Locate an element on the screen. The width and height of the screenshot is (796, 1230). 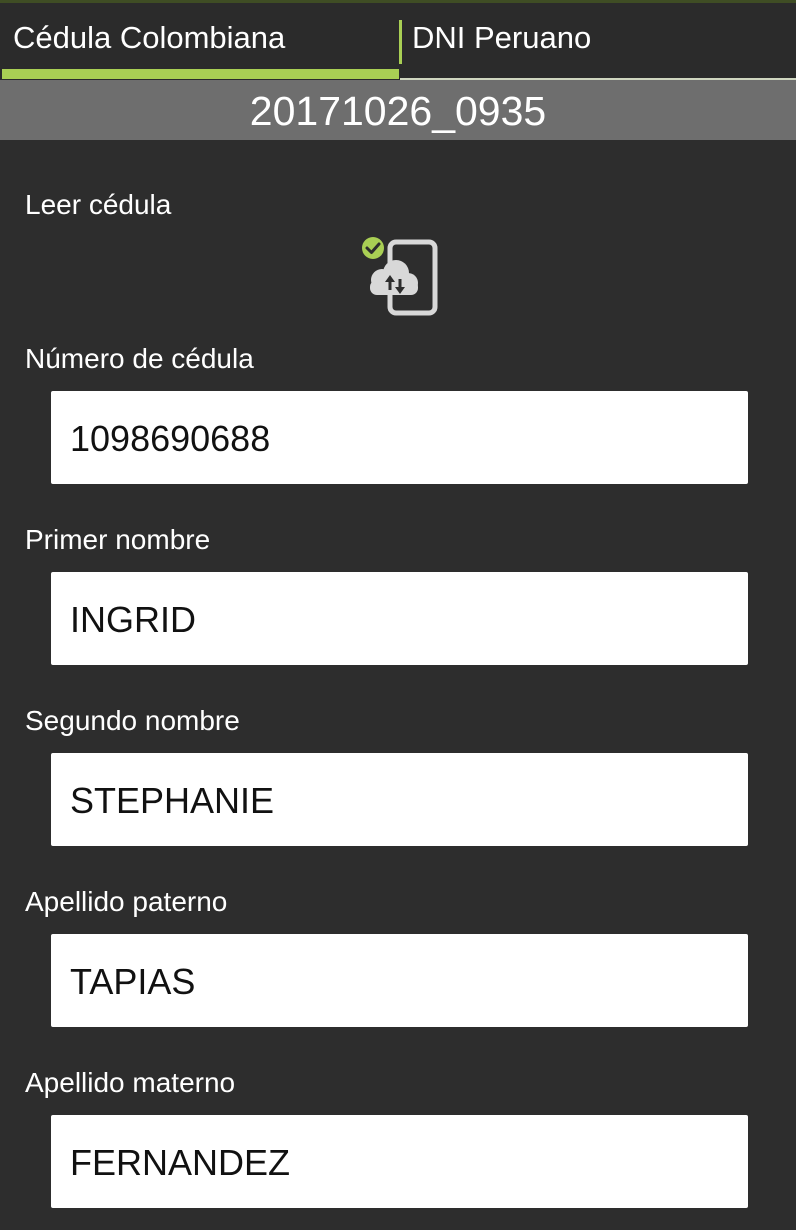
session-bar: 20171026_0935 is located at coordinates (398, 110).